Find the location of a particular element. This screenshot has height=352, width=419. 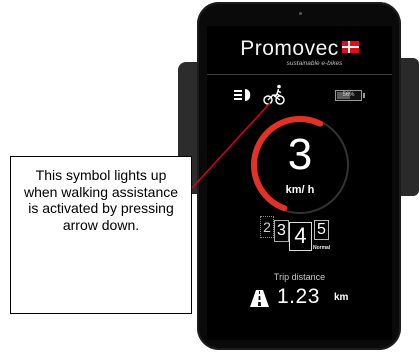

light-sensor is located at coordinates (300, 13).